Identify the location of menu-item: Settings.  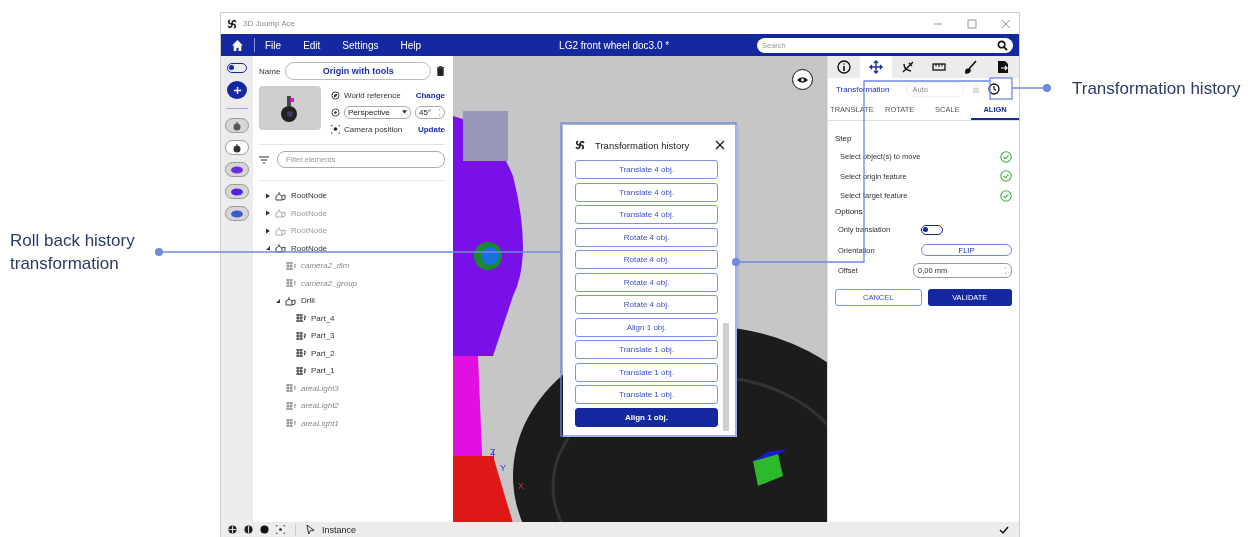
(360, 45).